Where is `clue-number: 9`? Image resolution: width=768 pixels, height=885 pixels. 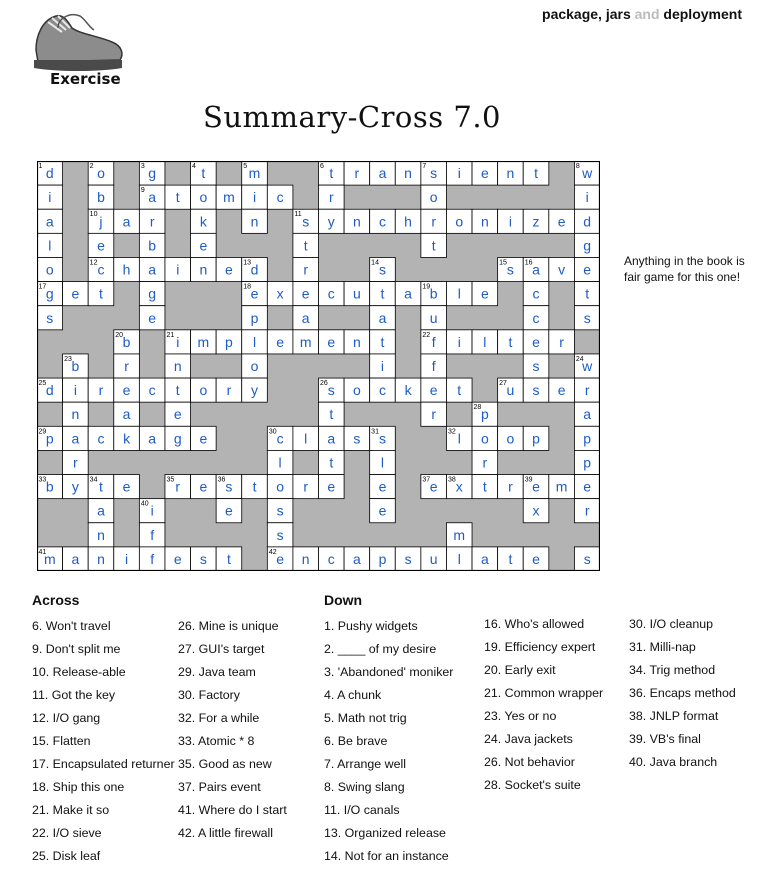
clue-number: 9 is located at coordinates (143, 190).